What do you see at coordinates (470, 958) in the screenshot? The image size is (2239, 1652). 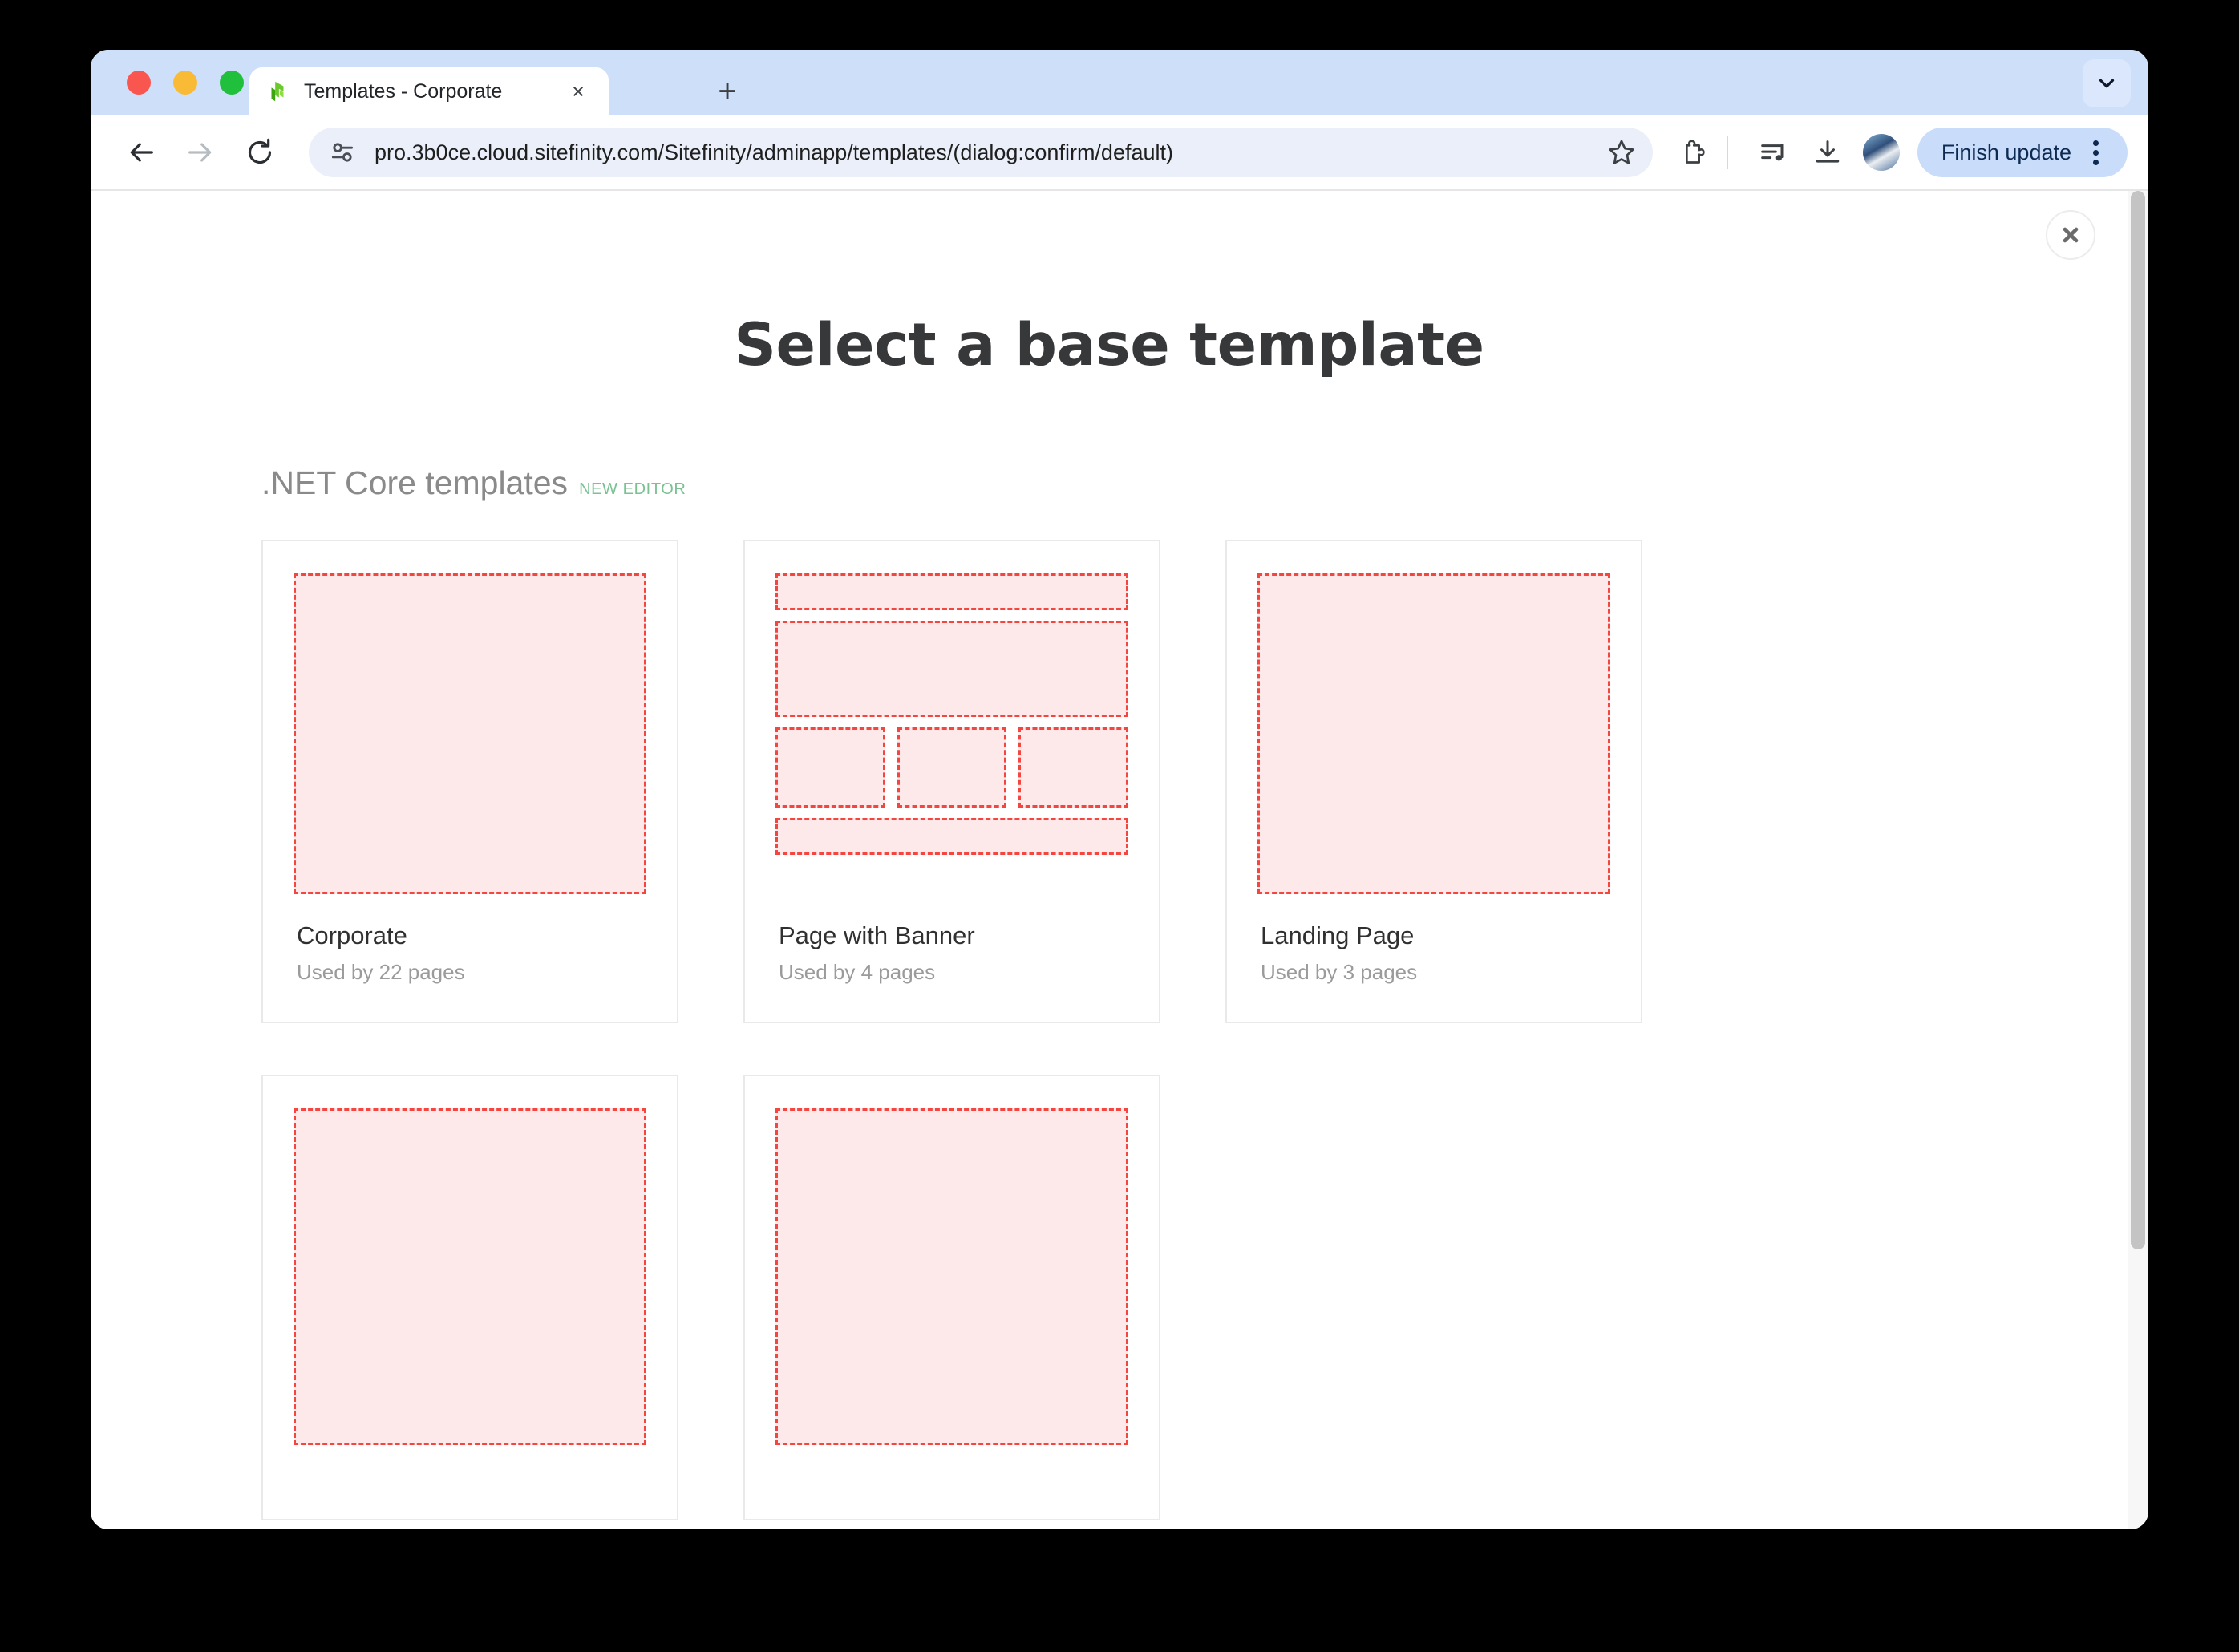 I see `template-card-body: Corporate Used by 22 pages` at bounding box center [470, 958].